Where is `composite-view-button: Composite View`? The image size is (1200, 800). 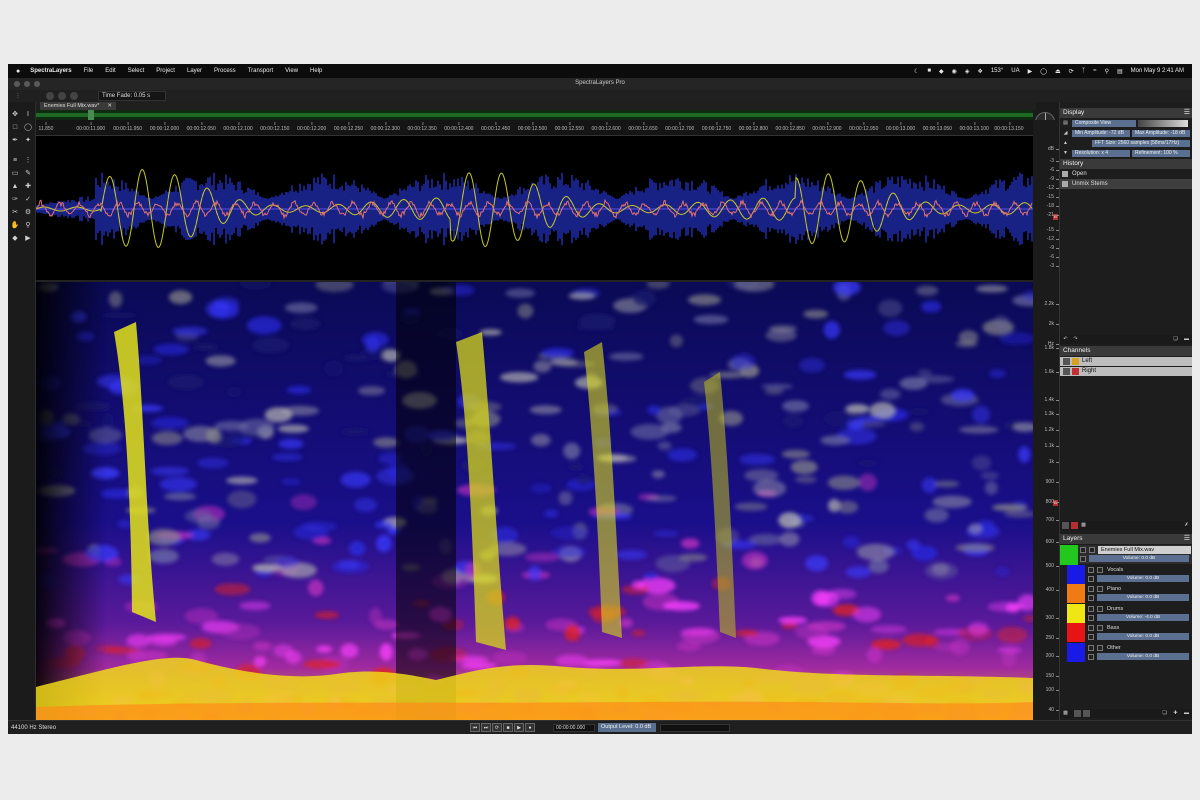 composite-view-button: Composite View is located at coordinates (1104, 123).